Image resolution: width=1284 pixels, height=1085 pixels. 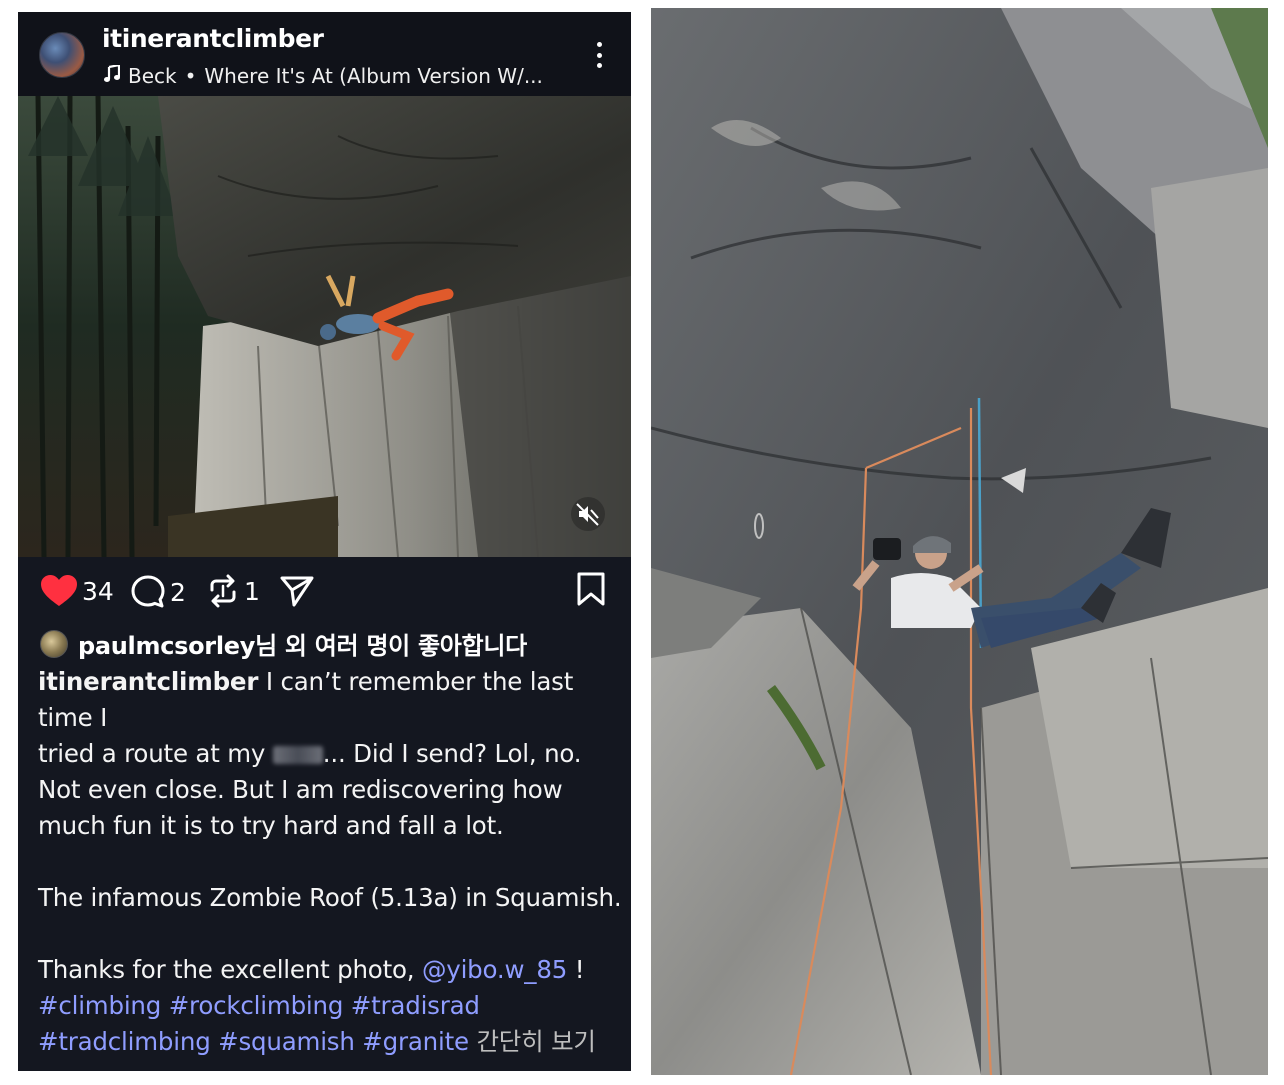 I want to click on caption-line-2b: ... Did I send? Lol, no., so click(x=452, y=753).